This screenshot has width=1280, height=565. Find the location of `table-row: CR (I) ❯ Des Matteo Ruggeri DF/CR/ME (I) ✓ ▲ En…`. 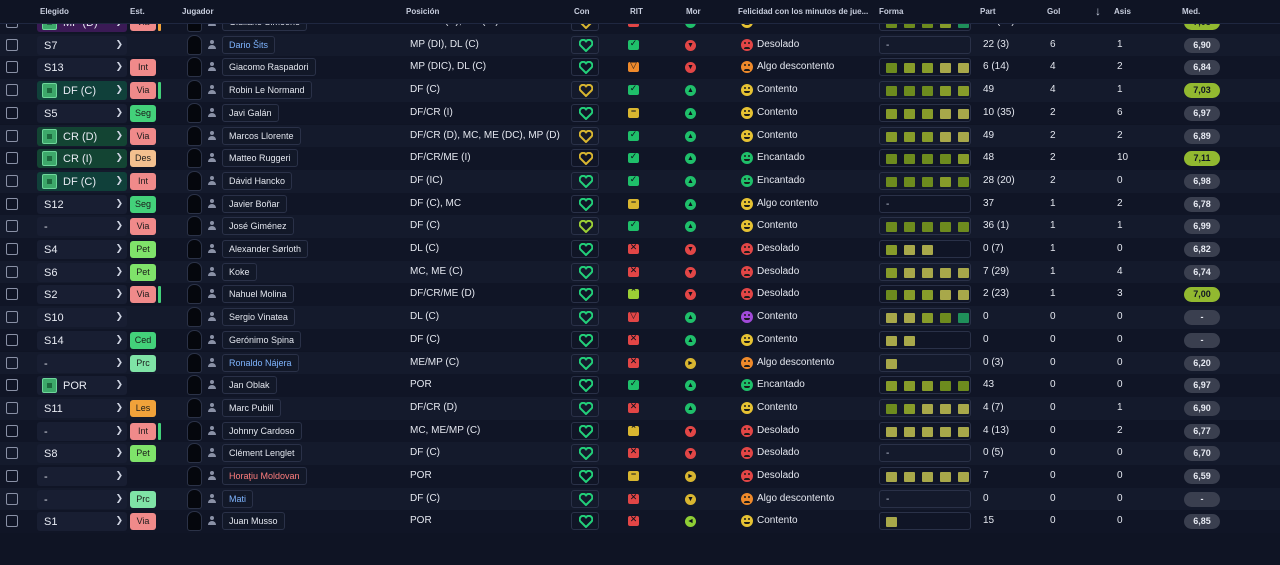

table-row: CR (I) ❯ Des Matteo Ruggeri DF/CR/ME (I) ✓ ▲ En… is located at coordinates (640, 158).